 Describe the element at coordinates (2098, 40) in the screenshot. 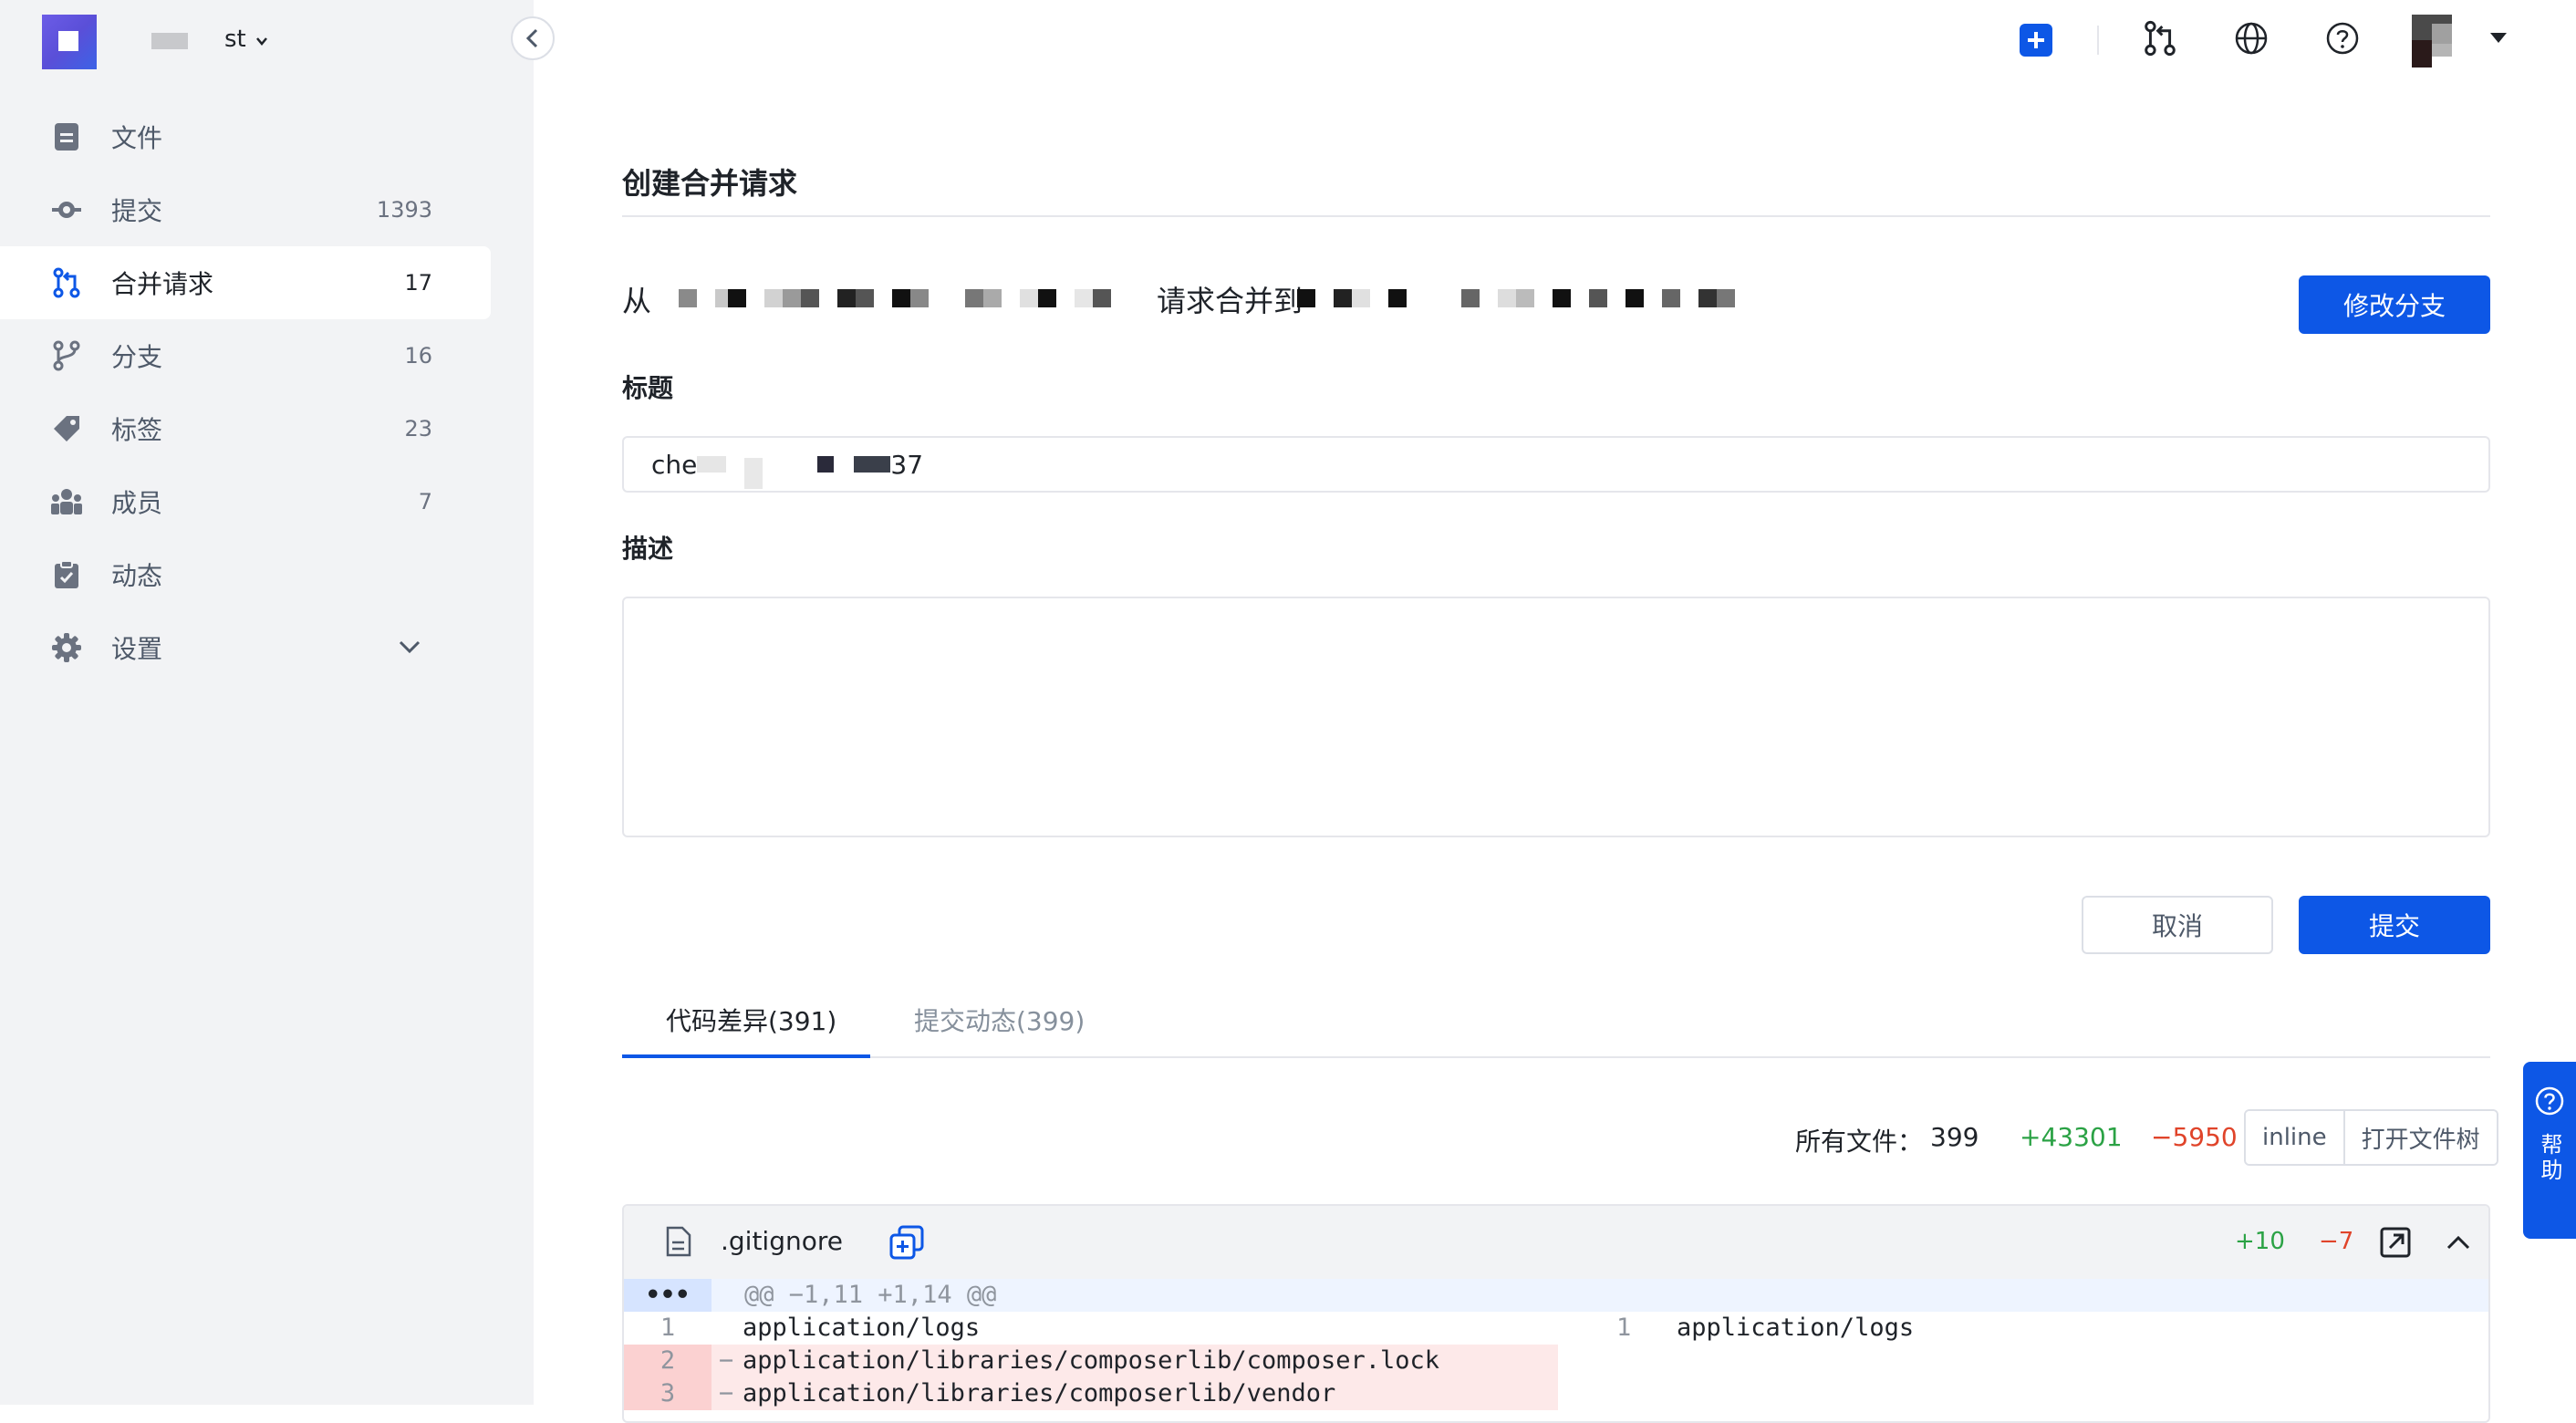

I see `topbar-divider` at that location.